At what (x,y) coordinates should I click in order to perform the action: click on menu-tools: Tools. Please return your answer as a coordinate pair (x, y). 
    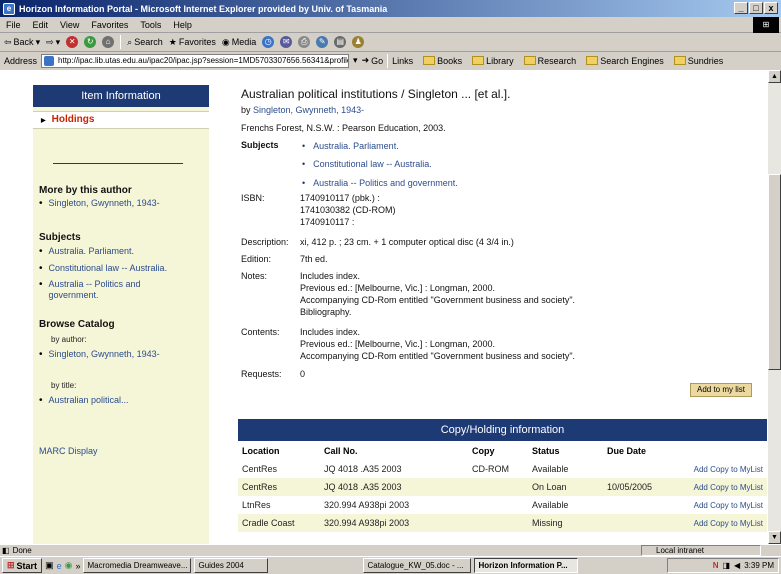
    Looking at the image, I should click on (150, 25).